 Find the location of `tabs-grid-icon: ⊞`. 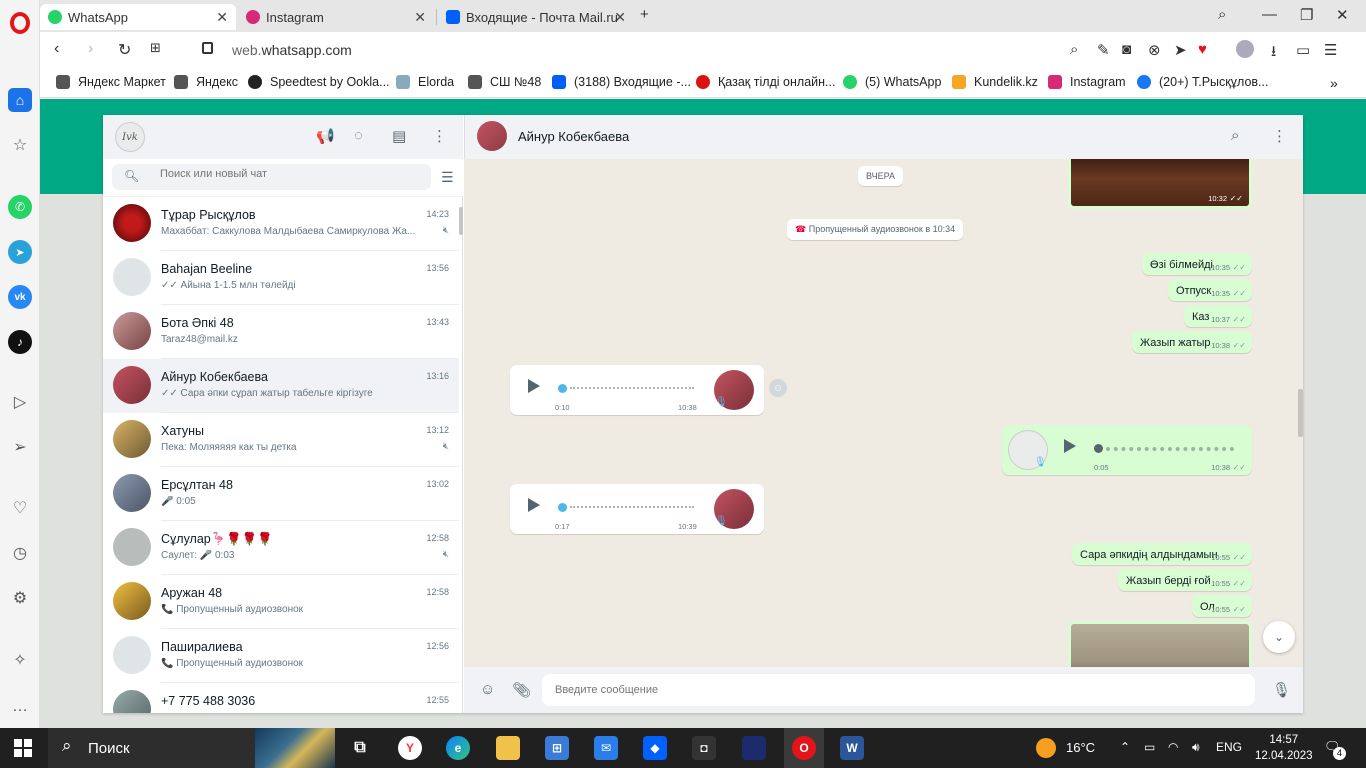

tabs-grid-icon: ⊞ is located at coordinates (155, 48).